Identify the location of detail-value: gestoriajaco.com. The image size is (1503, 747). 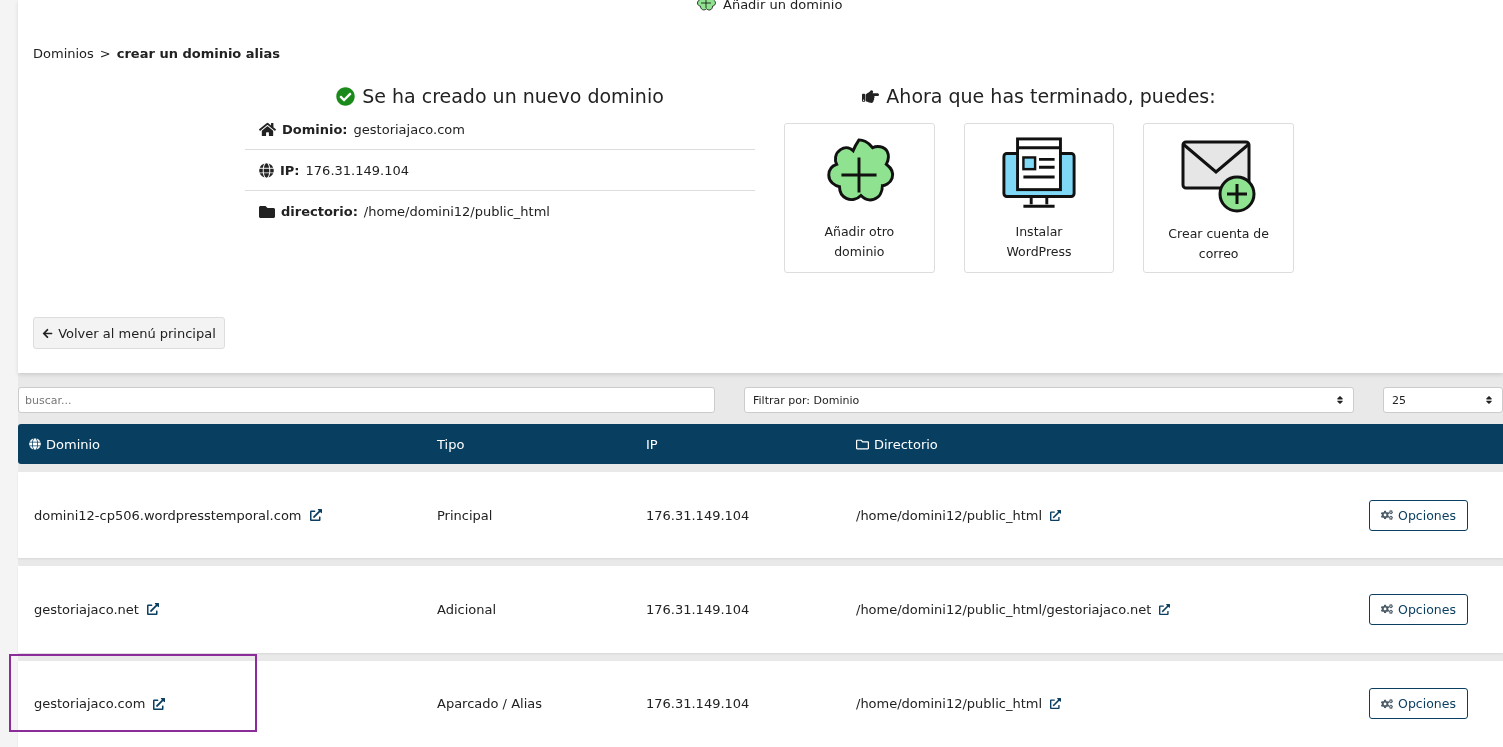
(409, 129).